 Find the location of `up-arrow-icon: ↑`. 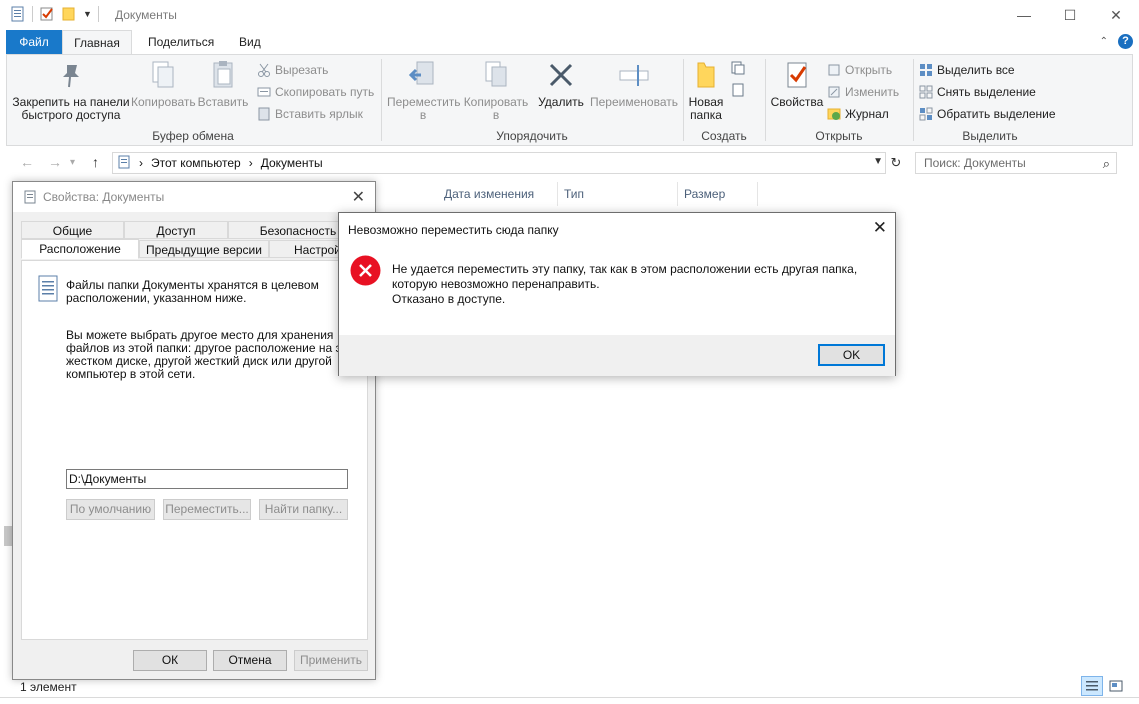

up-arrow-icon: ↑ is located at coordinates (95, 162).